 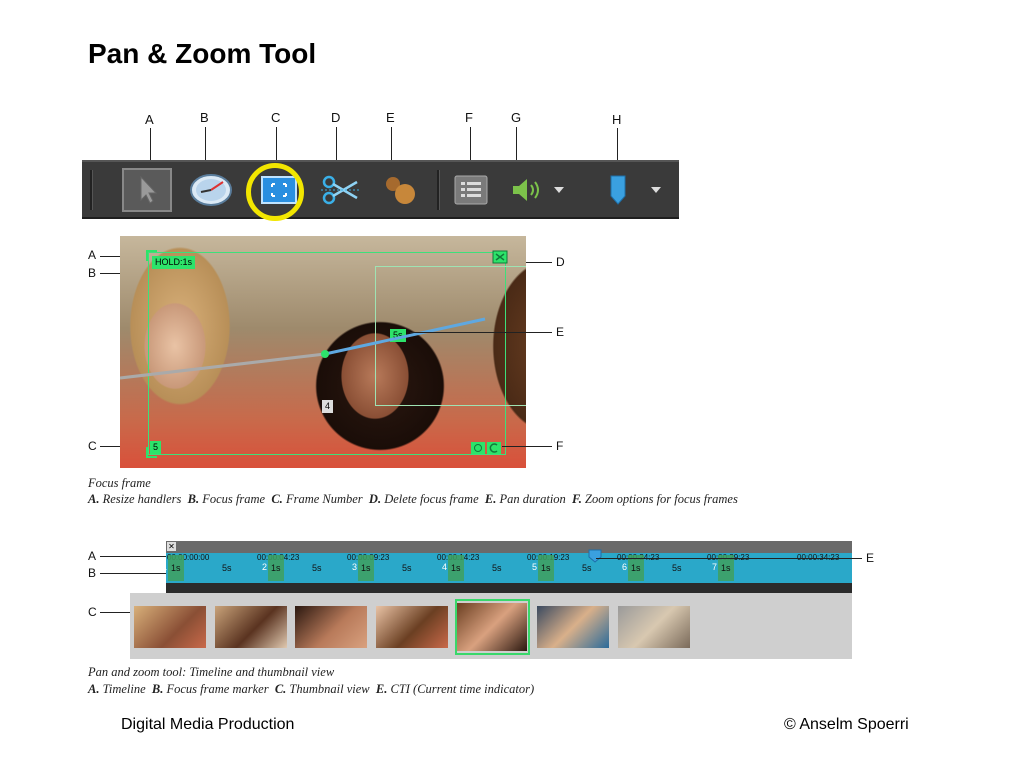 I want to click on focus-frame-marker-number: 3, so click(x=355, y=567).